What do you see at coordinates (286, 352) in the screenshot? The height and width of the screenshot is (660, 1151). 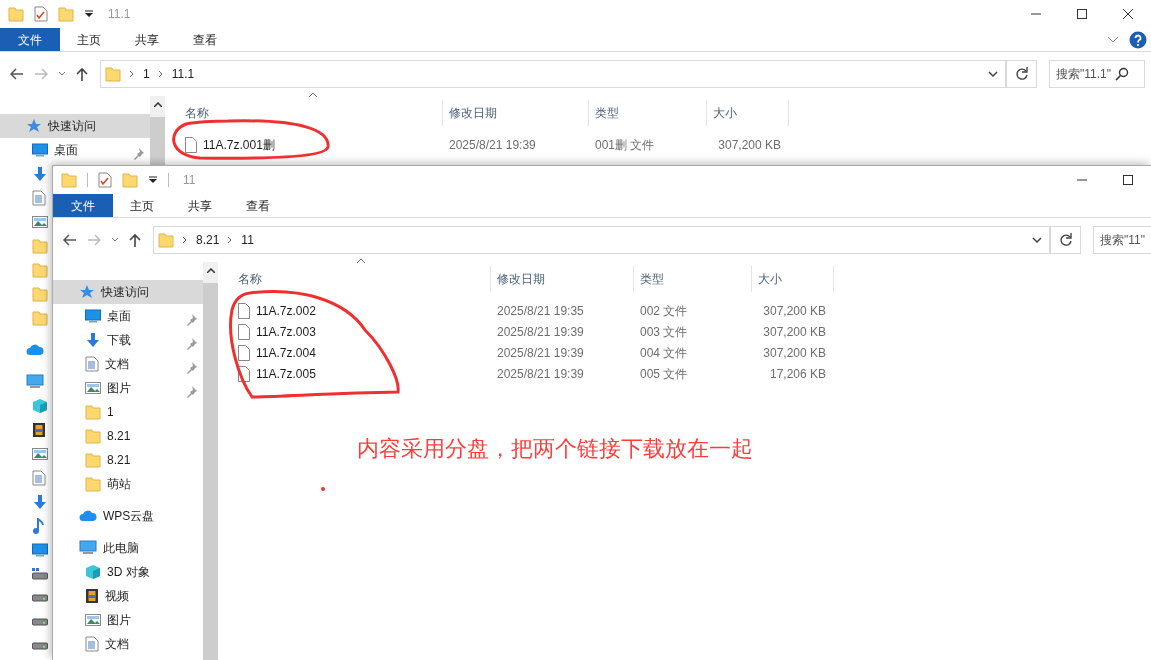 I see `file-name: 11A.7z.004` at bounding box center [286, 352].